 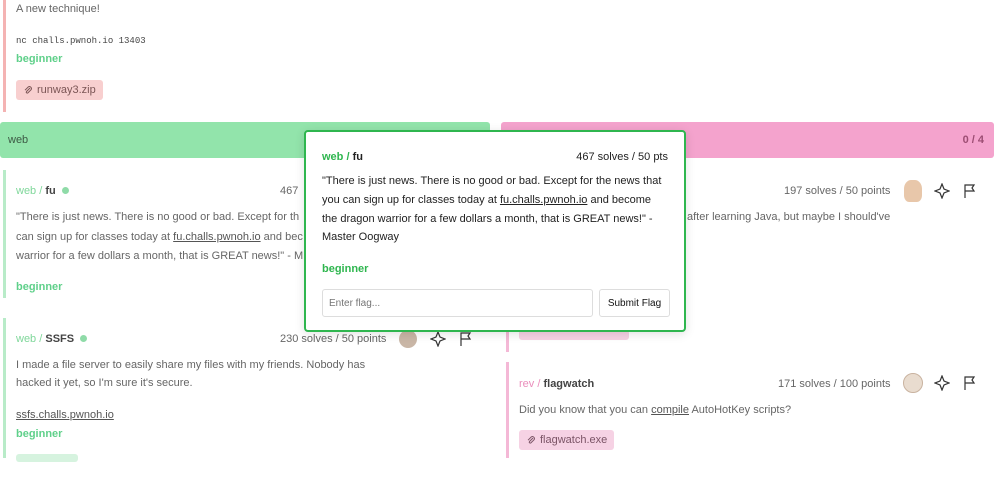 What do you see at coordinates (361, 237) in the screenshot?
I see `modal-desc-line4: Master Oogway` at bounding box center [361, 237].